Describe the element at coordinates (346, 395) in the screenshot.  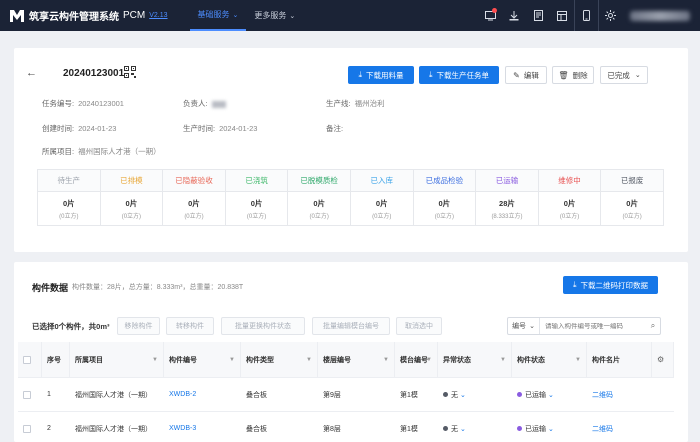
I see `table-row: 1 福州国际人才港（一期） XWDB-2 叠合板 第9层 第1模无 ⌄ 已运输 ⌄ 二维码` at that location.